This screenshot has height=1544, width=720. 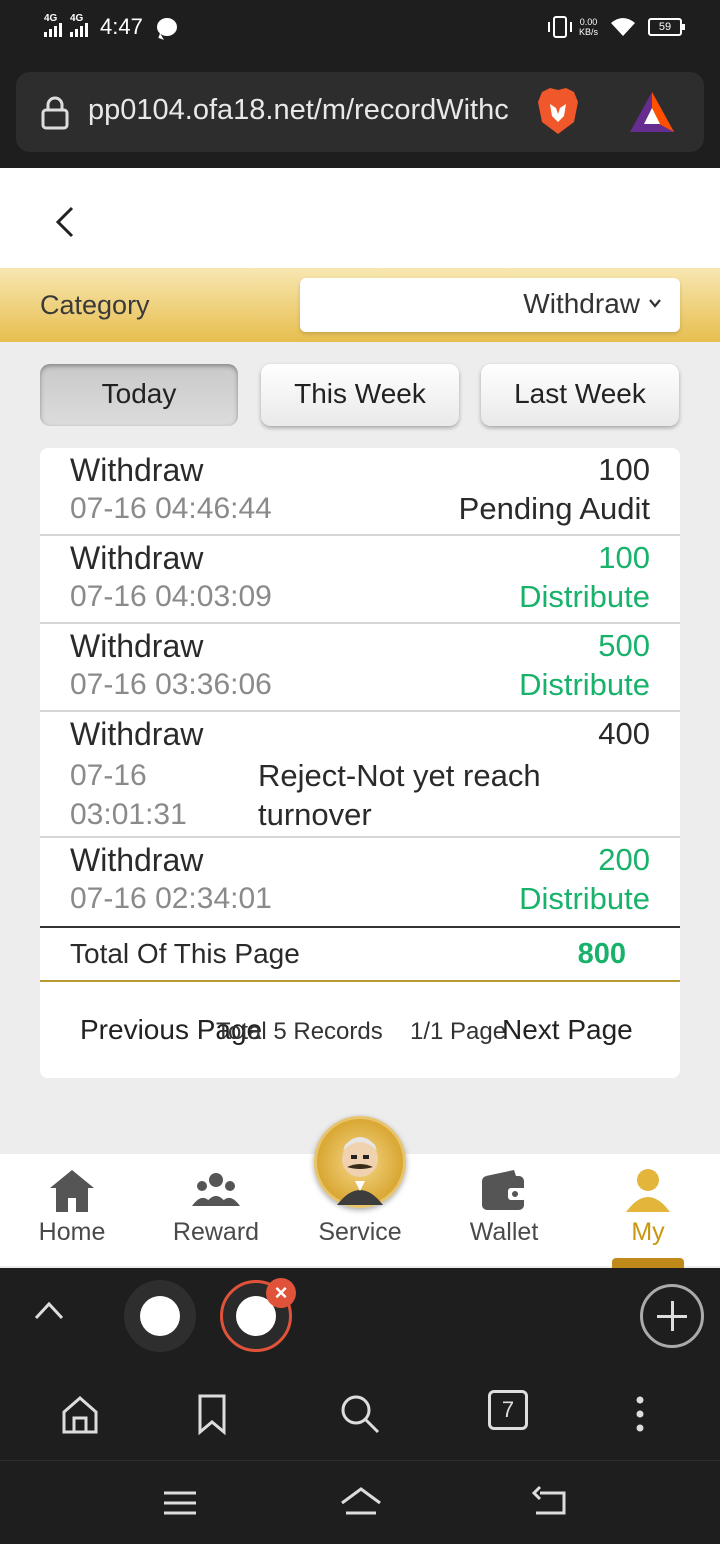 What do you see at coordinates (185, 953) in the screenshot?
I see `total-label: Total Of This Page` at bounding box center [185, 953].